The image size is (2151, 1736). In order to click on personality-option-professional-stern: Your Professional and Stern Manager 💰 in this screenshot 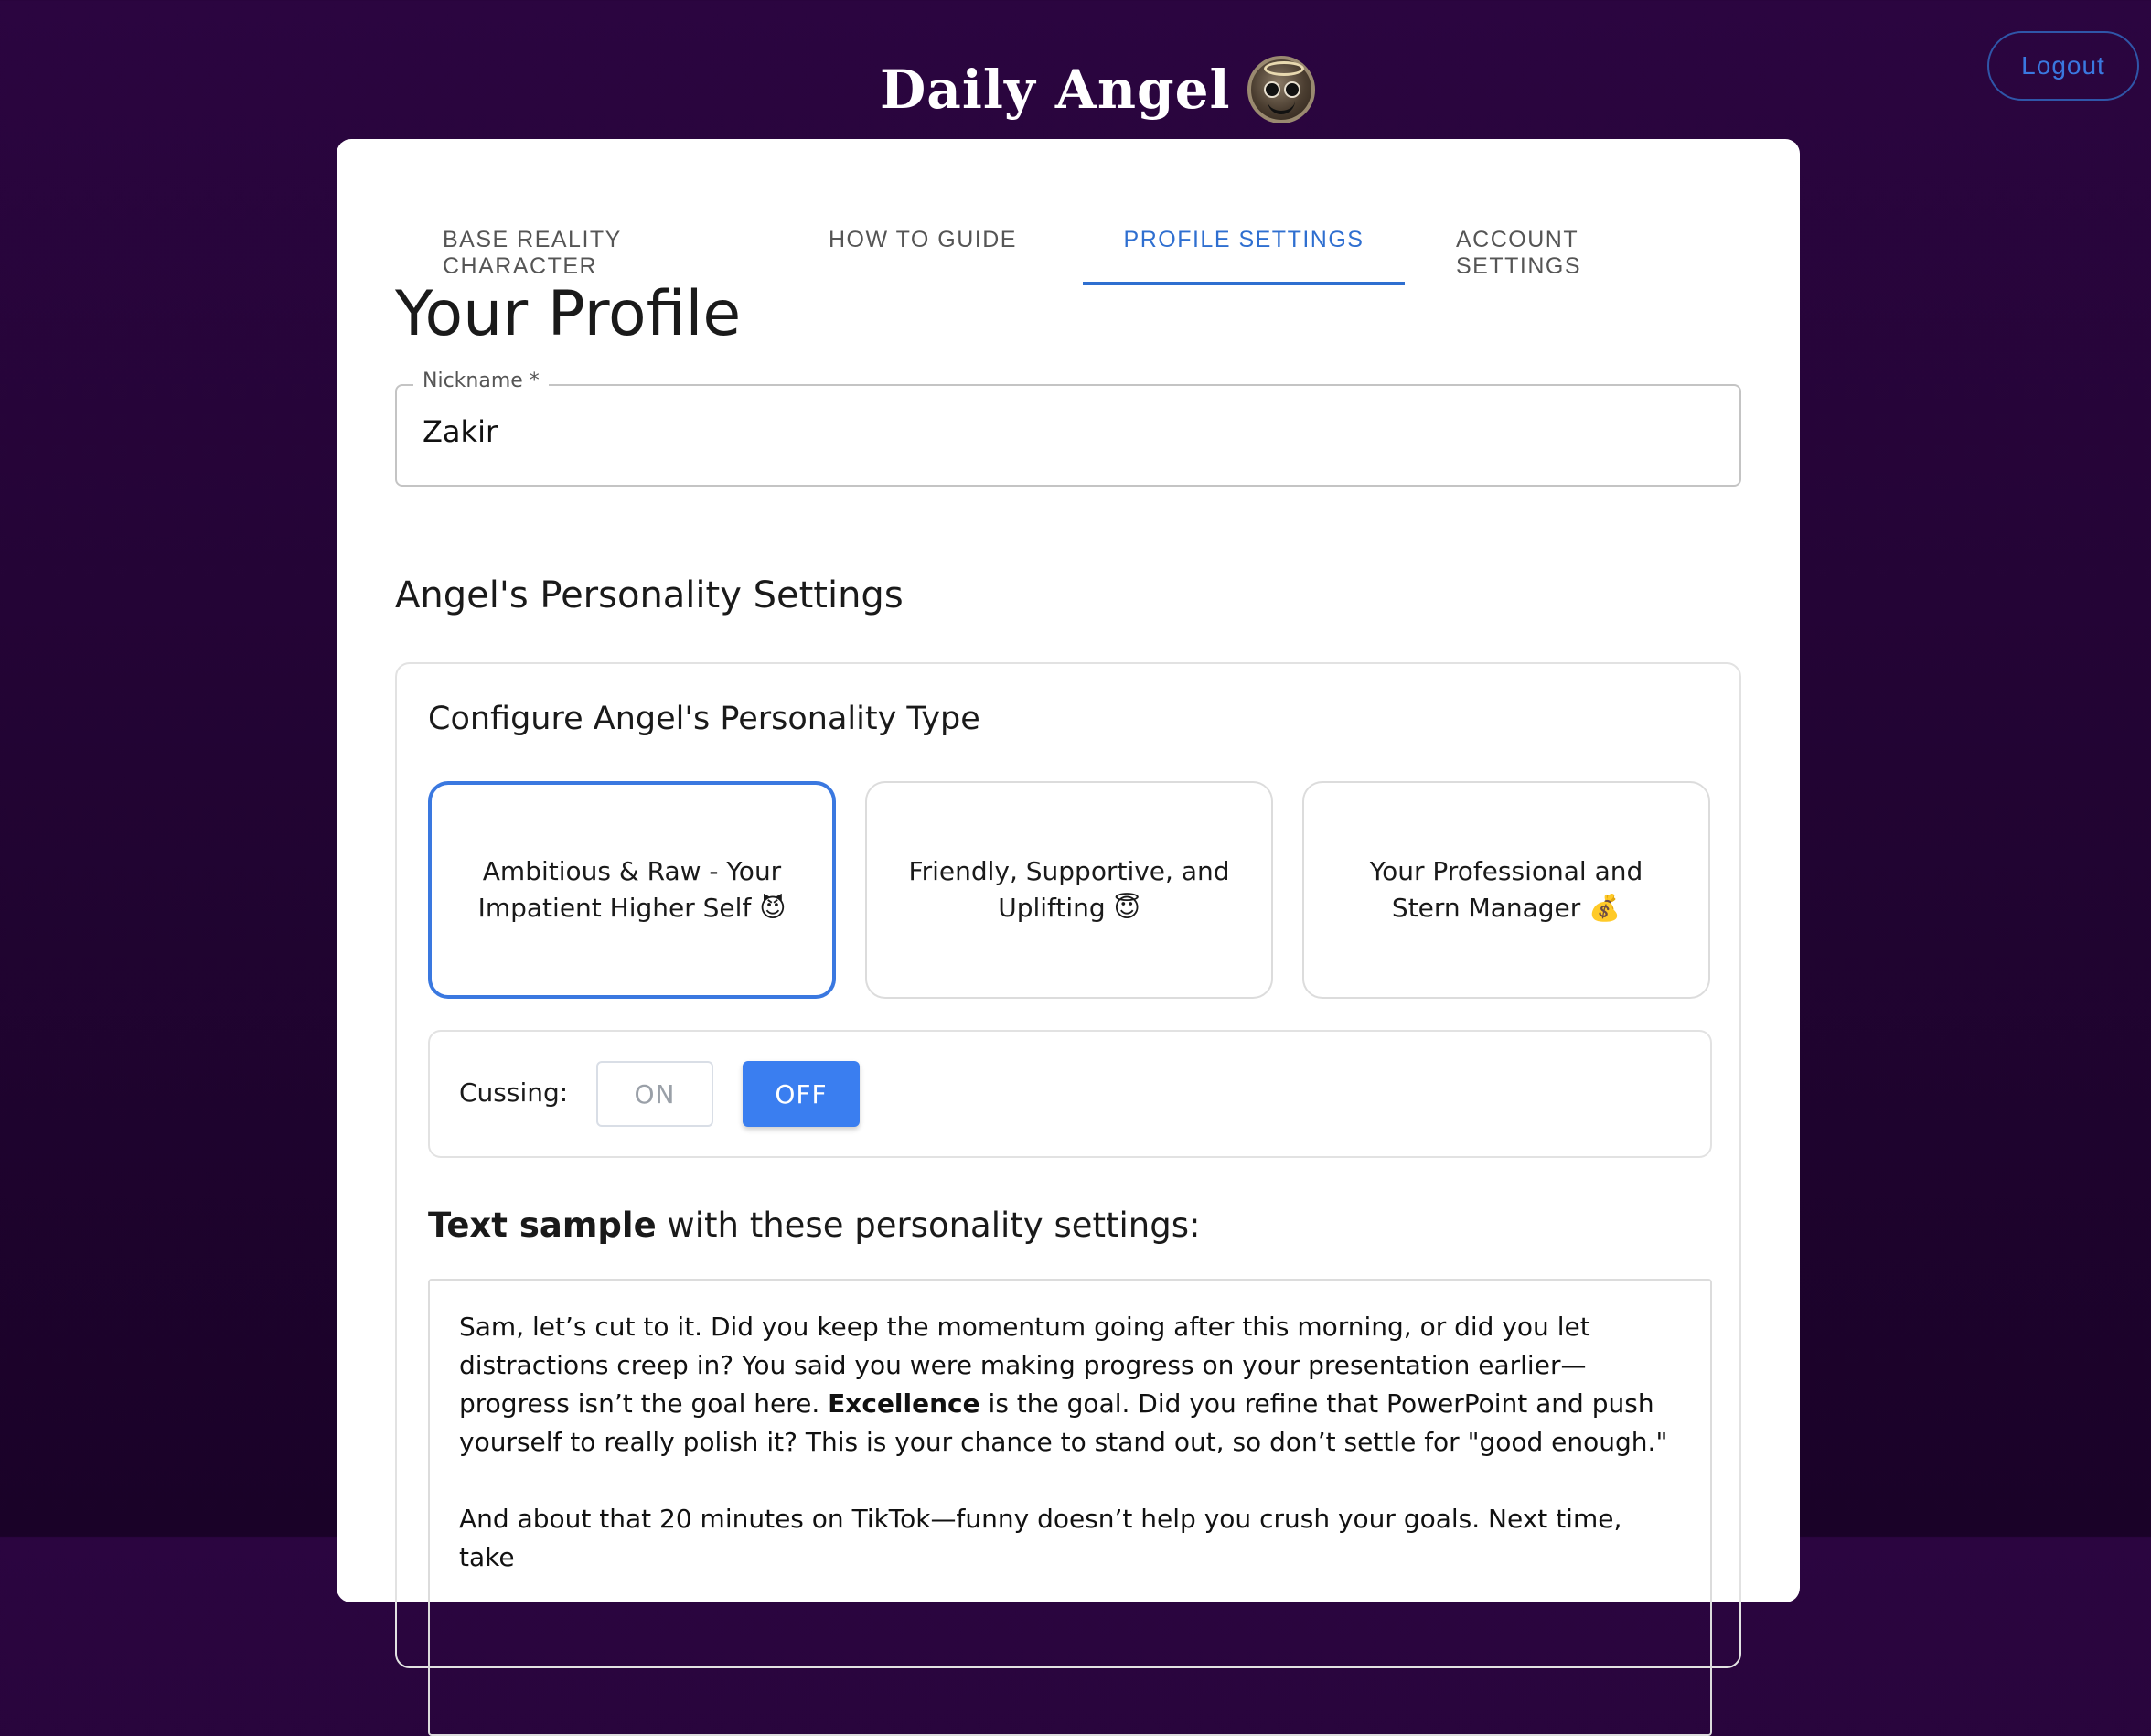, I will do `click(1506, 890)`.